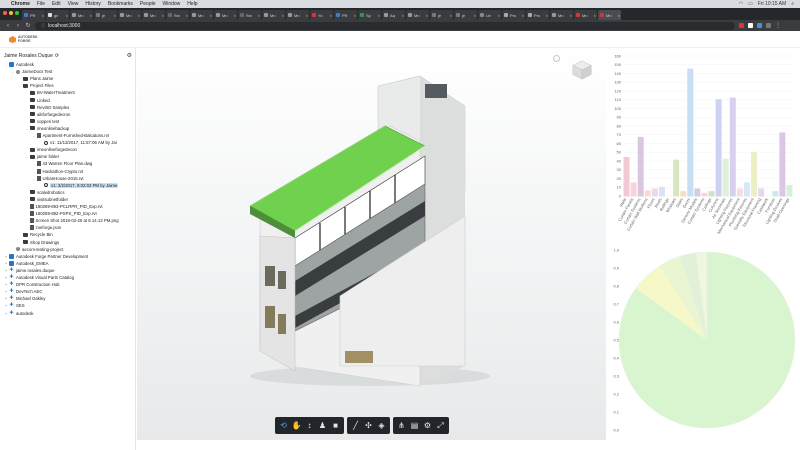  What do you see at coordinates (335, 425) in the screenshot?
I see `camera-icon: ■` at bounding box center [335, 425].